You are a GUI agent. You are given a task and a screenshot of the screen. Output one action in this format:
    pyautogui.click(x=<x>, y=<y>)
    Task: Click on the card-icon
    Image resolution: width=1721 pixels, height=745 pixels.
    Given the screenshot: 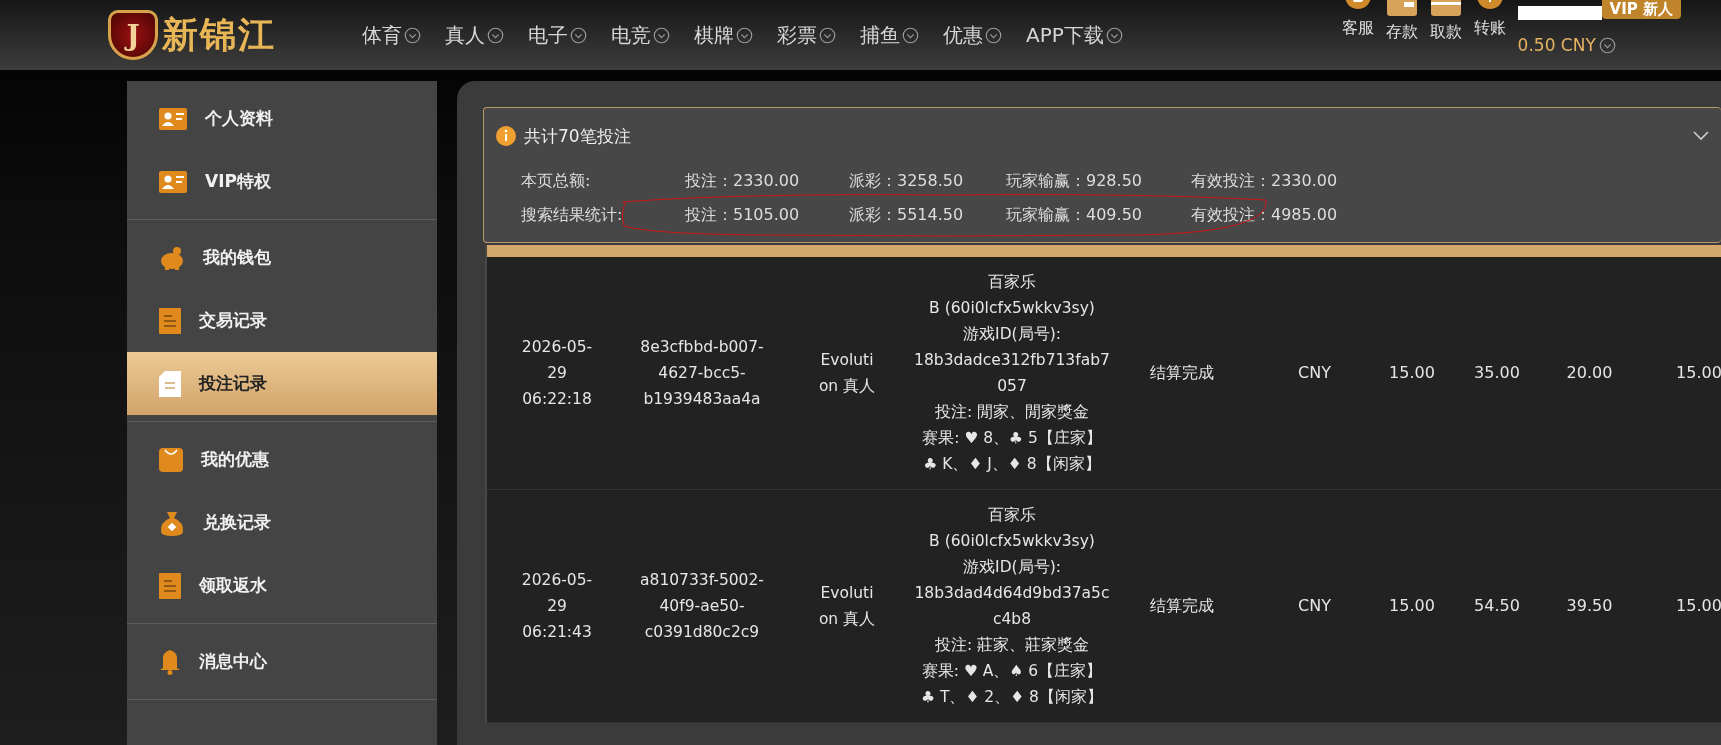 What is the action you would take?
    pyautogui.click(x=1445, y=9)
    